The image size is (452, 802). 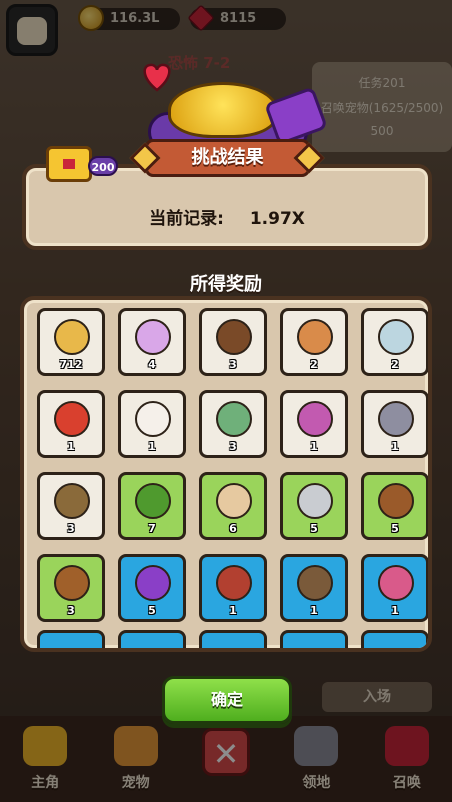 I want to click on reward-item-green-gem-hexagon: 712, so click(x=71, y=342).